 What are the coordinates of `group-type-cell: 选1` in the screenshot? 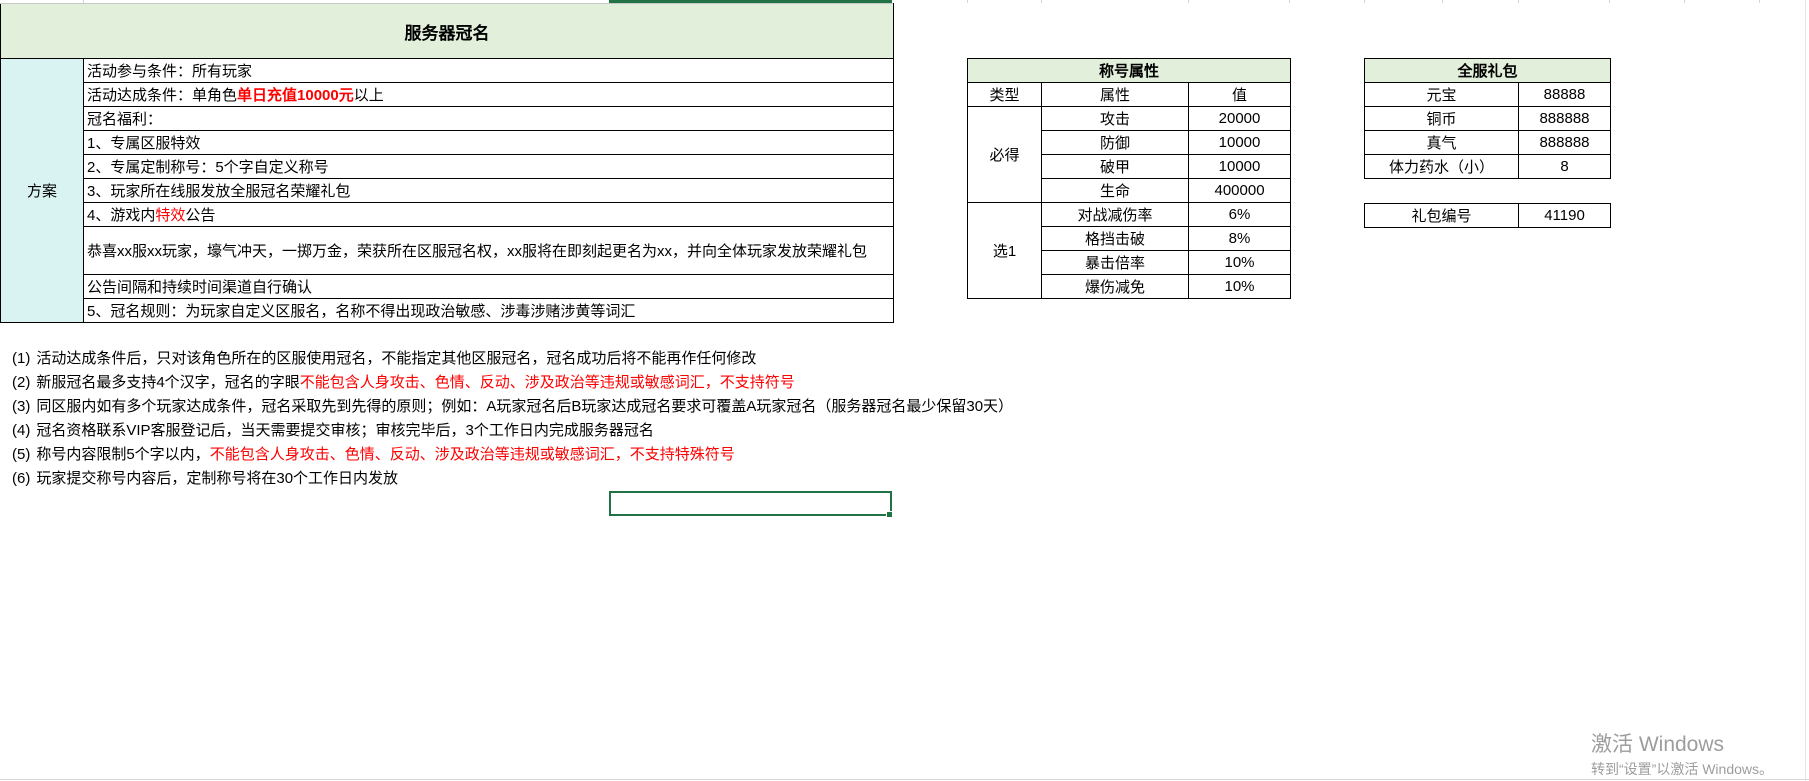 It's located at (1004, 250).